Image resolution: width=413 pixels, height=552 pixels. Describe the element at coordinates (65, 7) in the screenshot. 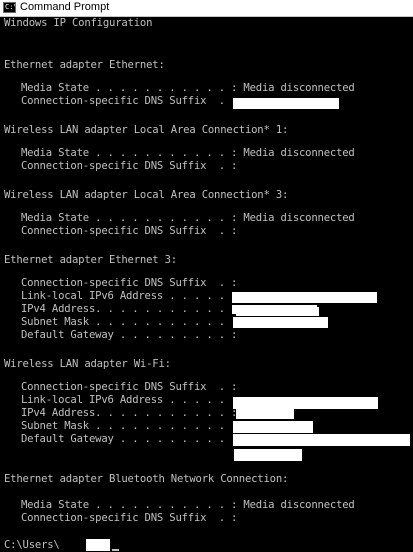

I see `window-title: Command Prompt` at that location.